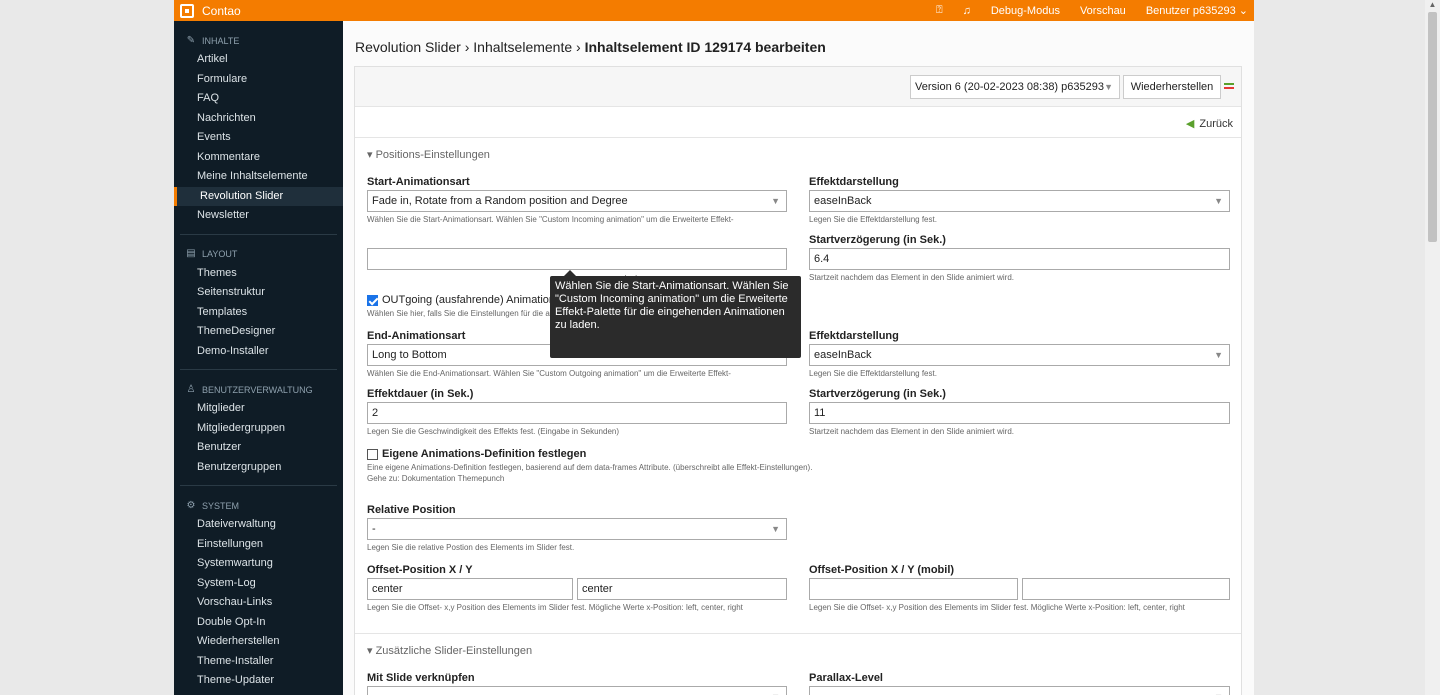 Image resolution: width=1440 pixels, height=695 pixels. Describe the element at coordinates (258, 80) in the screenshot. I see `sidebar-item-formulare: Formulare` at that location.